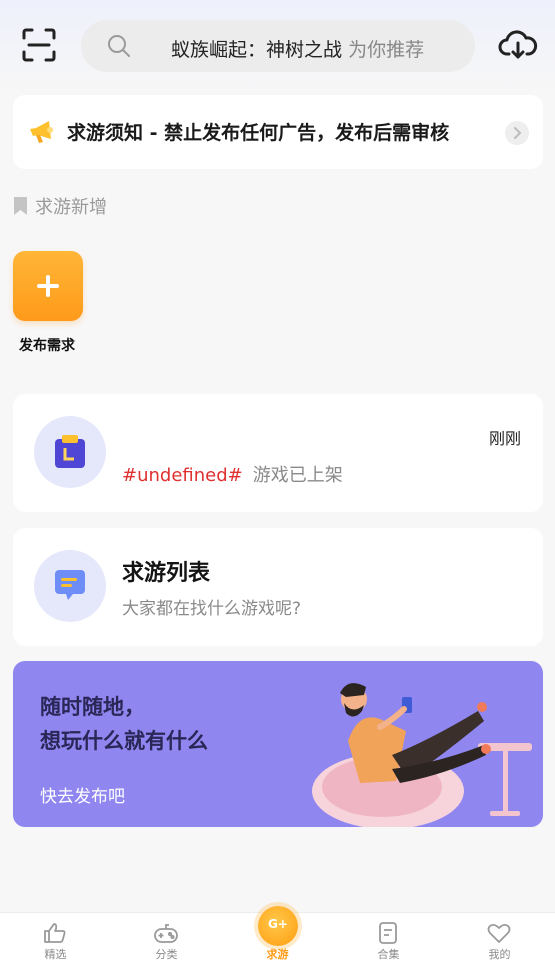 The width and height of the screenshot is (555, 975). Describe the element at coordinates (166, 573) in the screenshot. I see `request-list-title: 求游列表` at that location.